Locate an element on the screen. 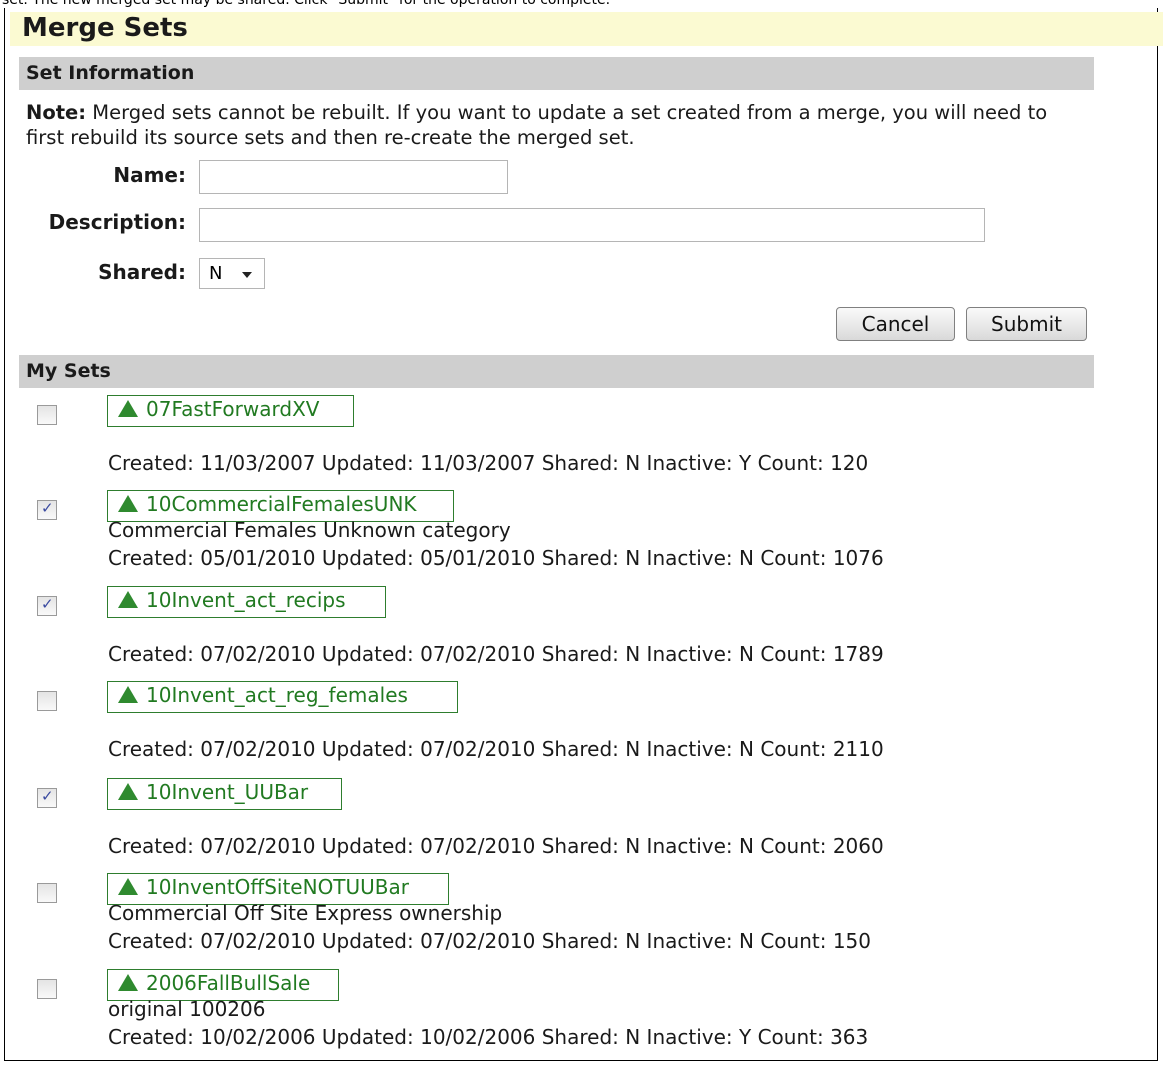 This screenshot has width=1163, height=1066. set-name: 10Invent_act_reg_females is located at coordinates (277, 695).